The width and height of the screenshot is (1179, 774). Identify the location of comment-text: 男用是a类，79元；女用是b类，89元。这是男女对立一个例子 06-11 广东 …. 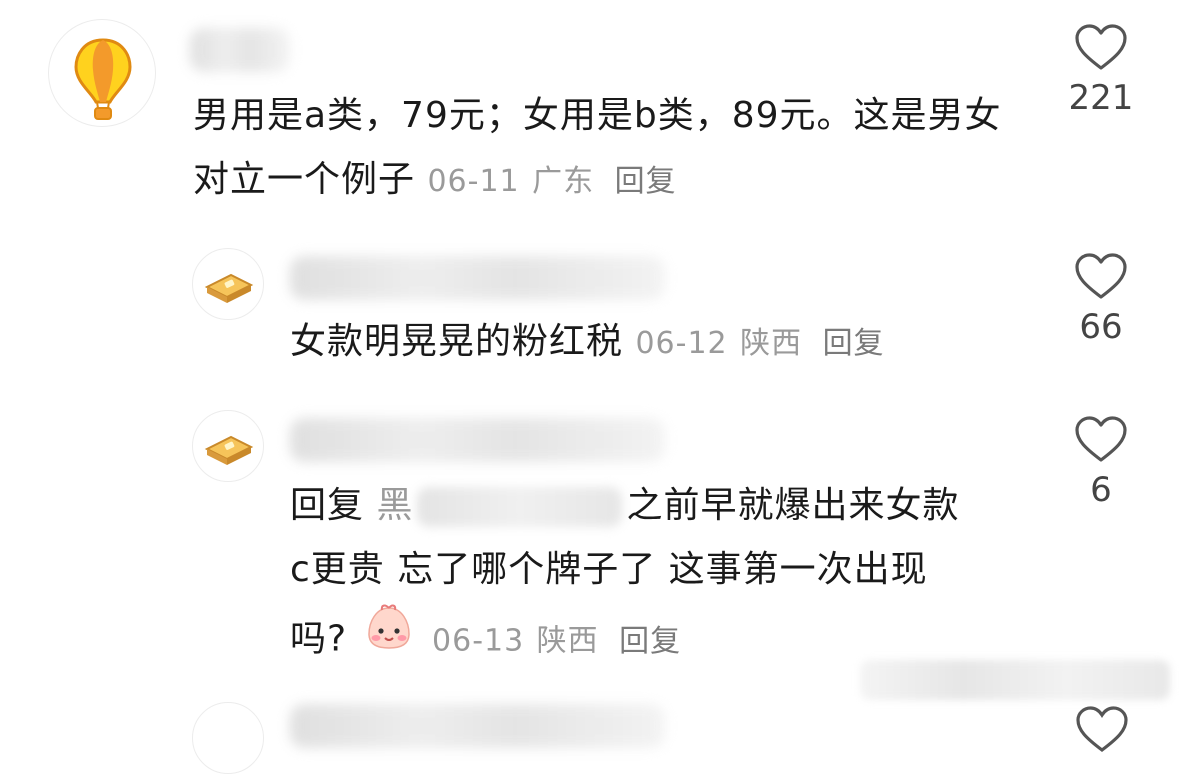
(597, 147).